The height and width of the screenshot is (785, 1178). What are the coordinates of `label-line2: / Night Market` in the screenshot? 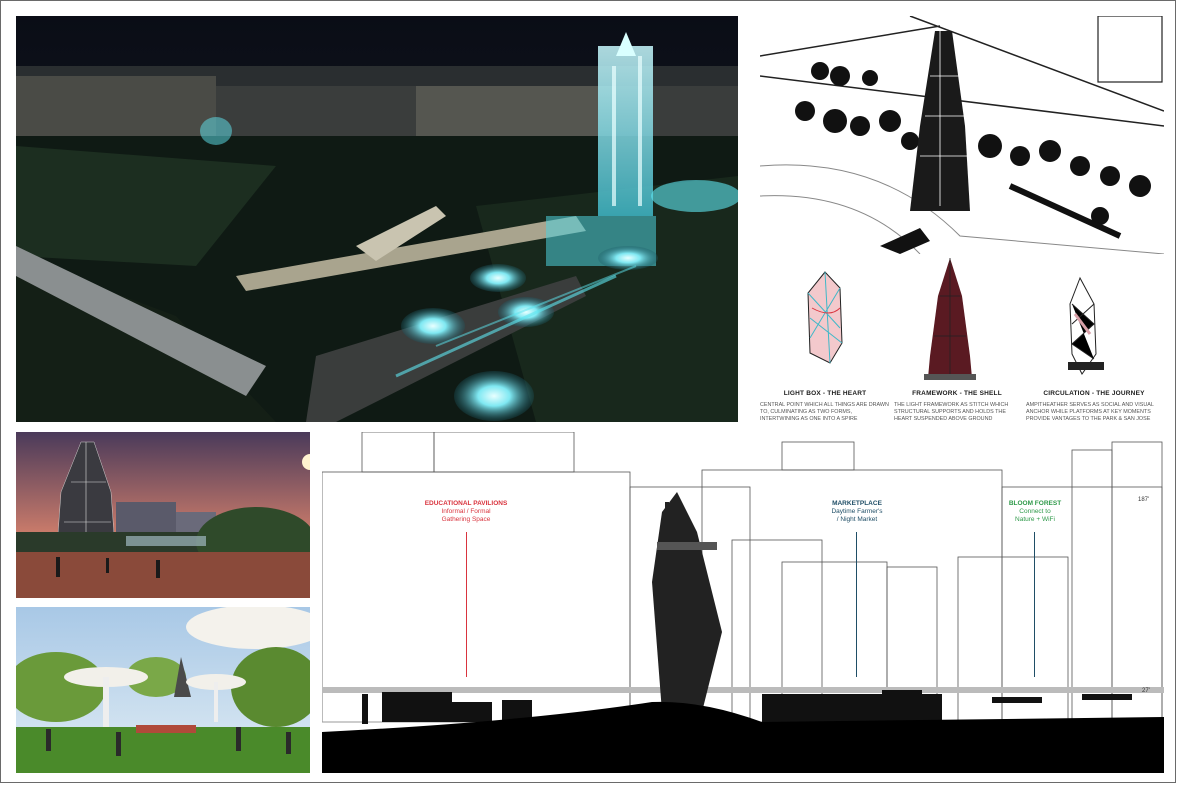 It's located at (857, 519).